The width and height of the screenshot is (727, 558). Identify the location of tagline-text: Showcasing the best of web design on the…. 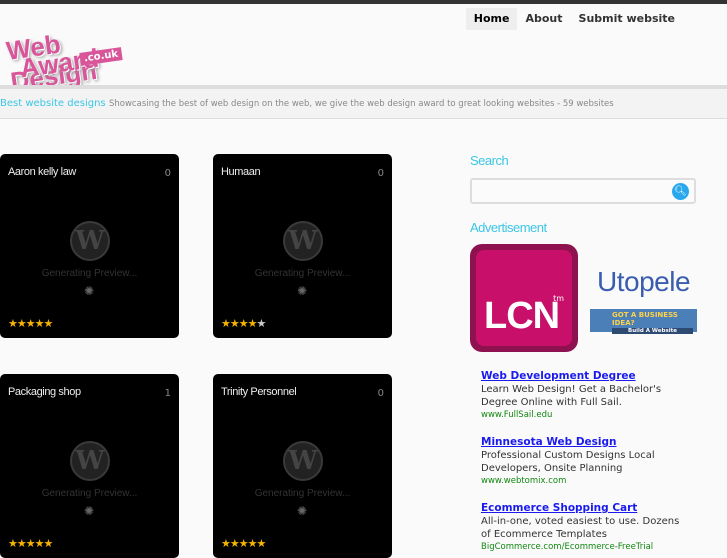
(361, 104).